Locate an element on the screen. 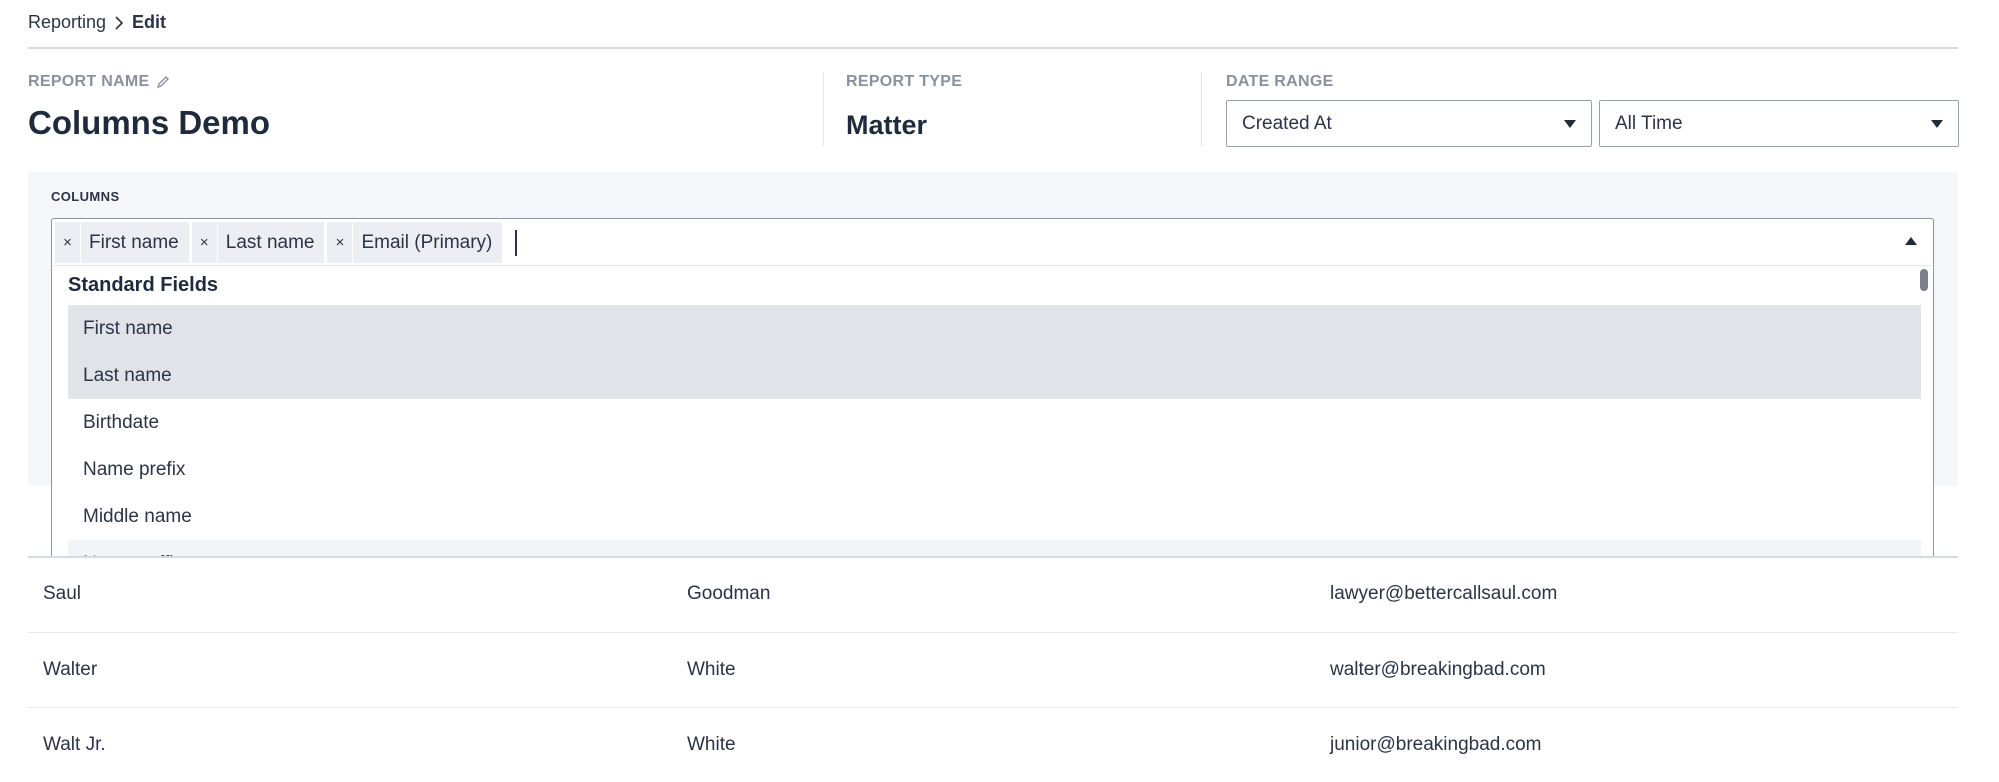 This screenshot has height=782, width=1999. table-cell-last-name: Goodman is located at coordinates (729, 593).